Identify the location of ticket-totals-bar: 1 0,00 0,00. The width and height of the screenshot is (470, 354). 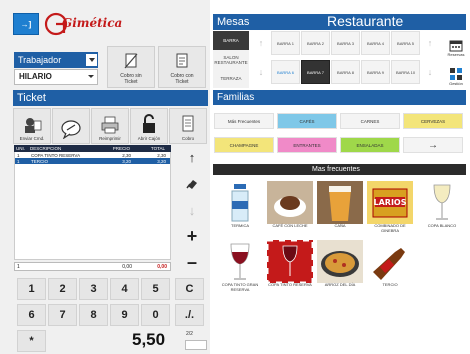
(92, 266).